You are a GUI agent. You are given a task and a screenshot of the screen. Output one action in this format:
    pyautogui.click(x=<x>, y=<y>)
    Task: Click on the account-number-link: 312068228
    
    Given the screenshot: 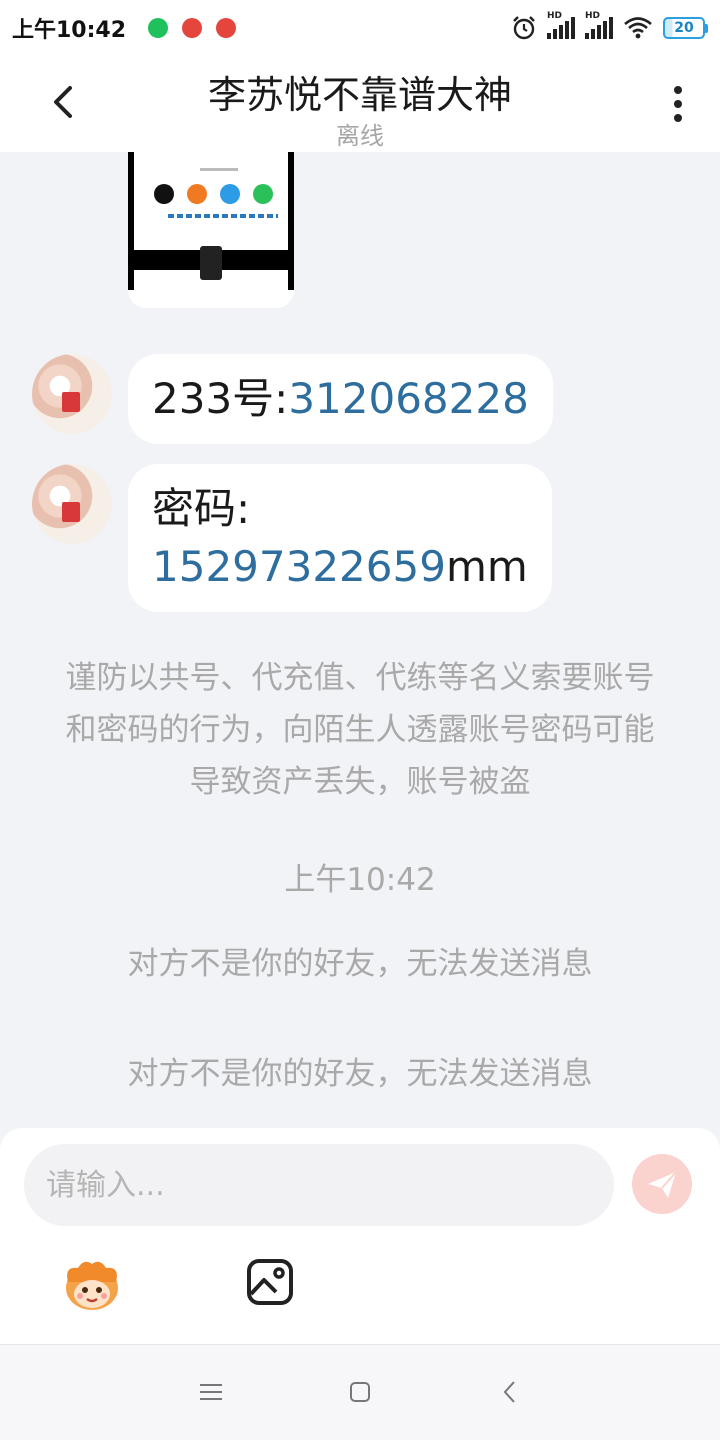 What is the action you would take?
    pyautogui.click(x=408, y=398)
    